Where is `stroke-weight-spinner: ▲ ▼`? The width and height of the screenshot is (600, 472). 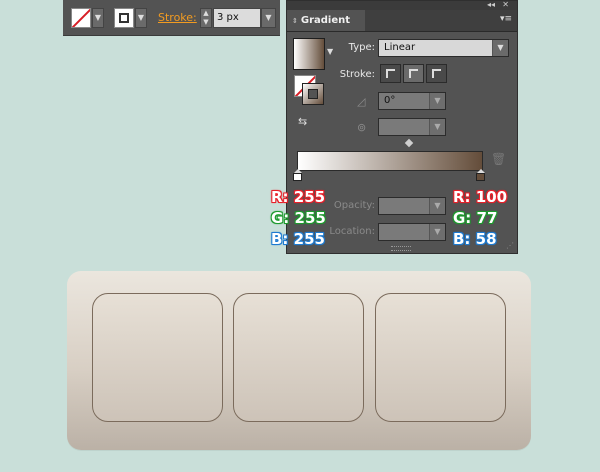 stroke-weight-spinner: ▲ ▼ is located at coordinates (206, 18).